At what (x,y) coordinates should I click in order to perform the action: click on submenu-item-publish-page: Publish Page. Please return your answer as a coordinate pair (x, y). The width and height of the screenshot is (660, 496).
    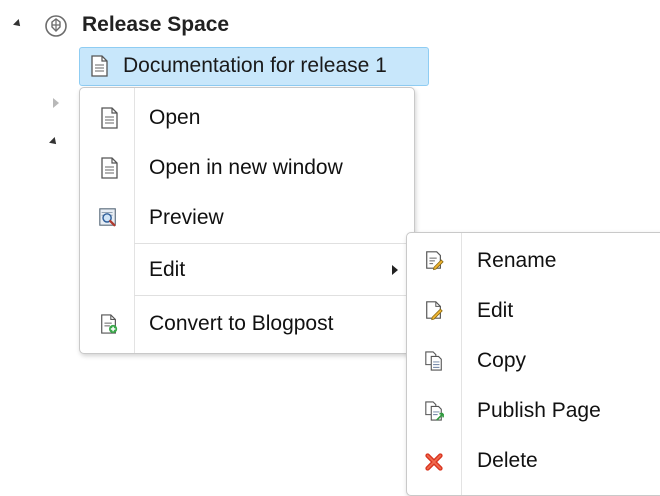
    Looking at the image, I should click on (533, 412).